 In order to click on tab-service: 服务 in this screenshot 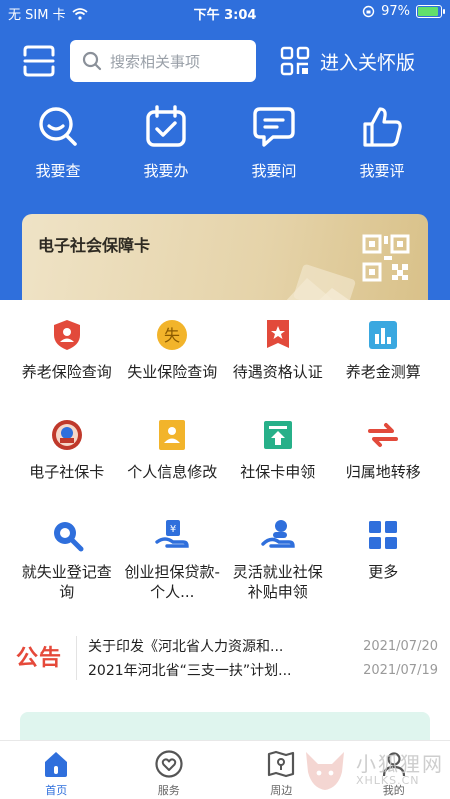, I will do `click(169, 770)`.